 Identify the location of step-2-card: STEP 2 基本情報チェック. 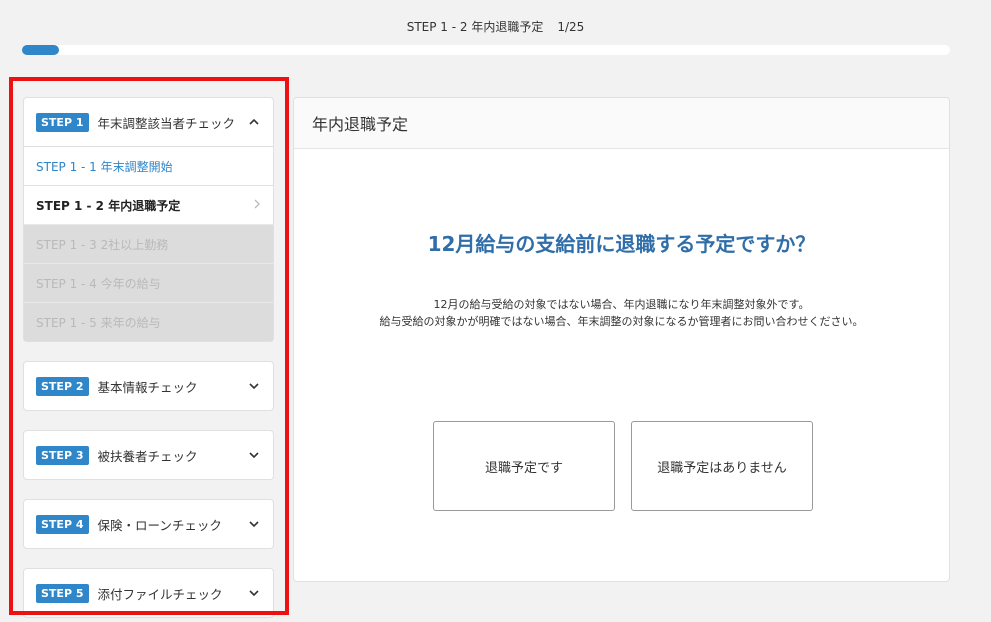
(148, 386).